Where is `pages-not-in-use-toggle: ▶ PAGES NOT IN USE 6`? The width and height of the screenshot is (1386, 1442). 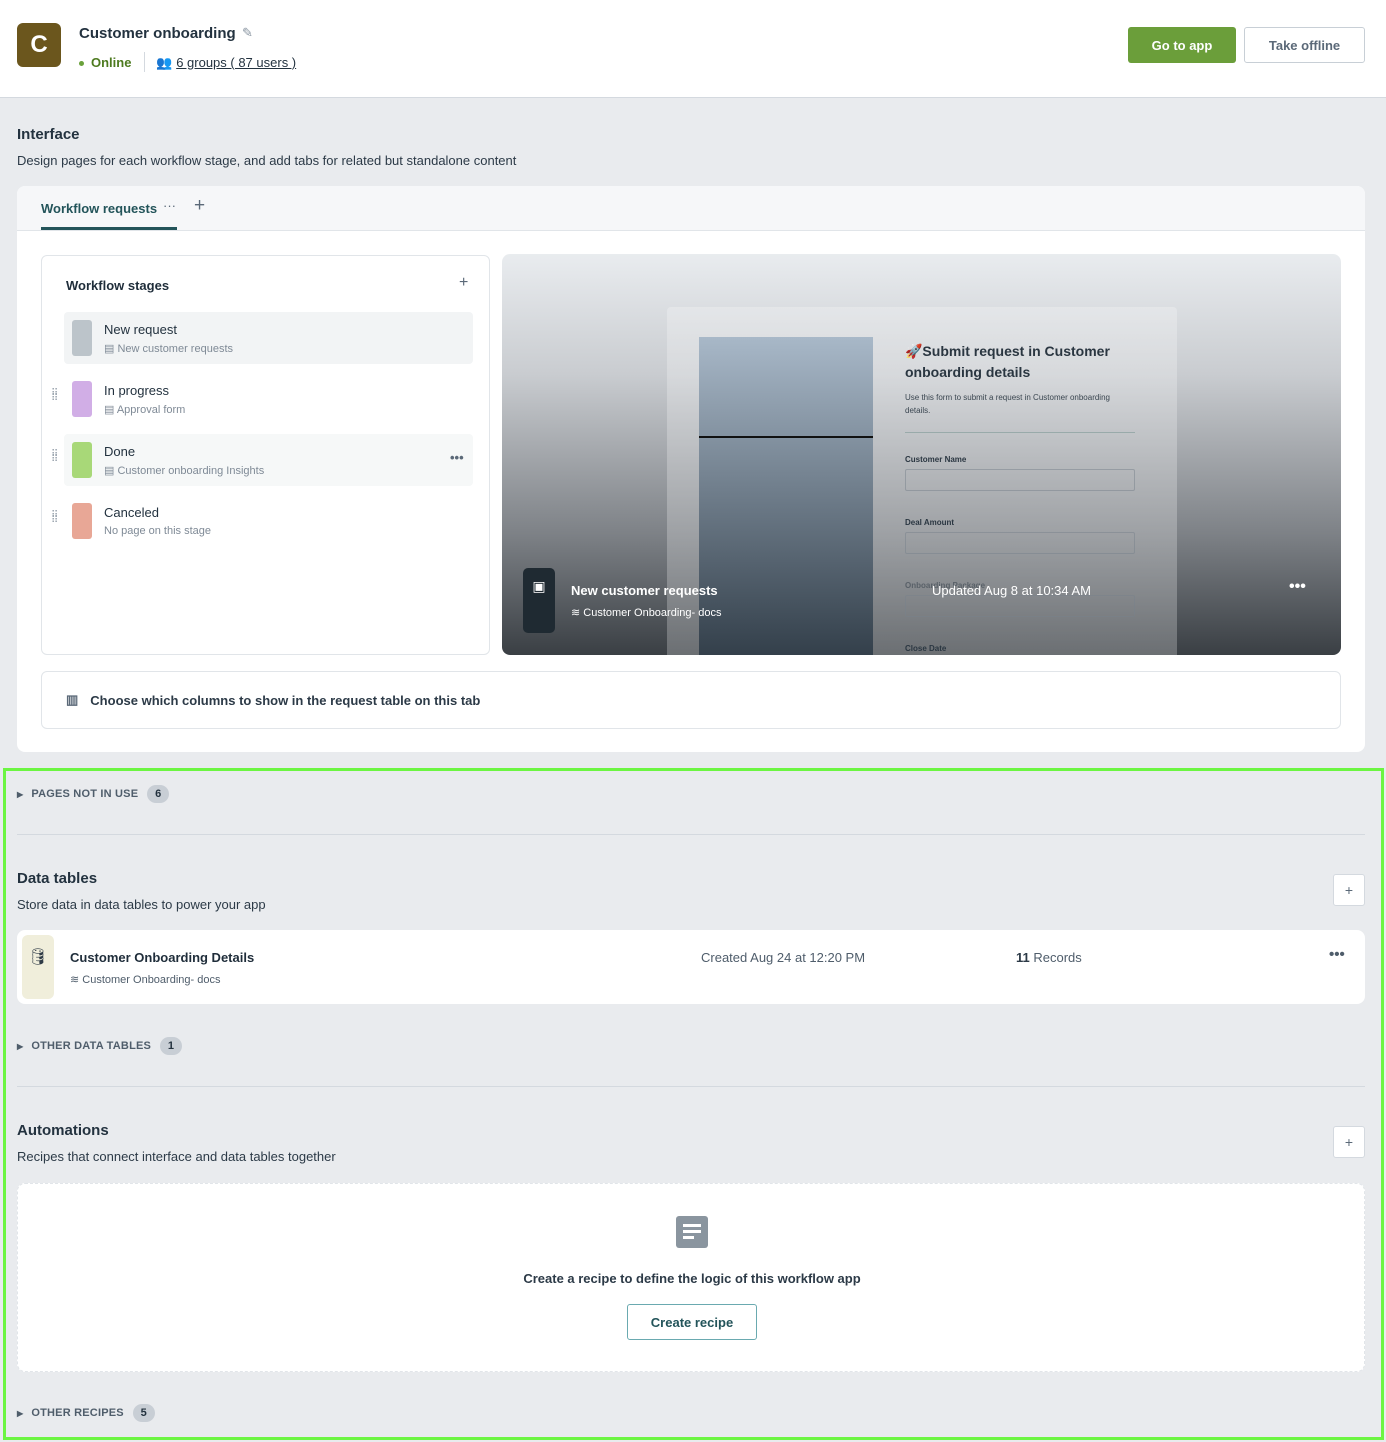
pages-not-in-use-toggle: ▶ PAGES NOT IN USE 6 is located at coordinates (93, 794).